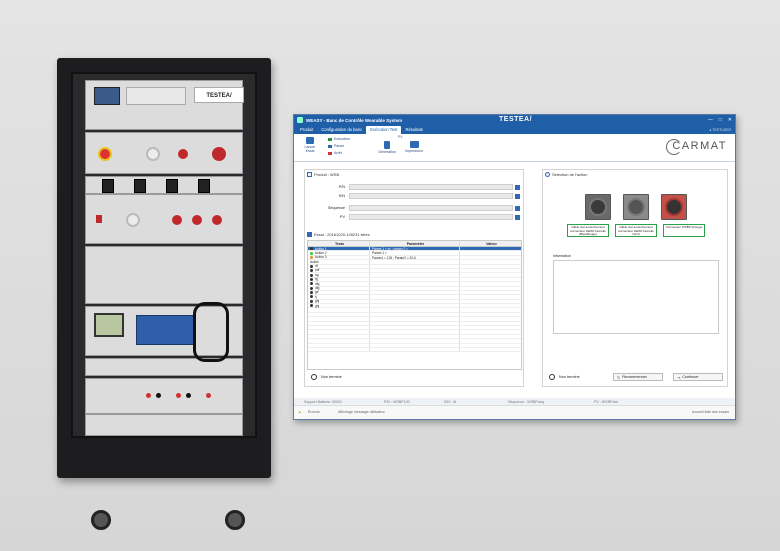 The image size is (780, 551). Describe the element at coordinates (339, 262) in the screenshot. I see `cell-test: Action` at that location.